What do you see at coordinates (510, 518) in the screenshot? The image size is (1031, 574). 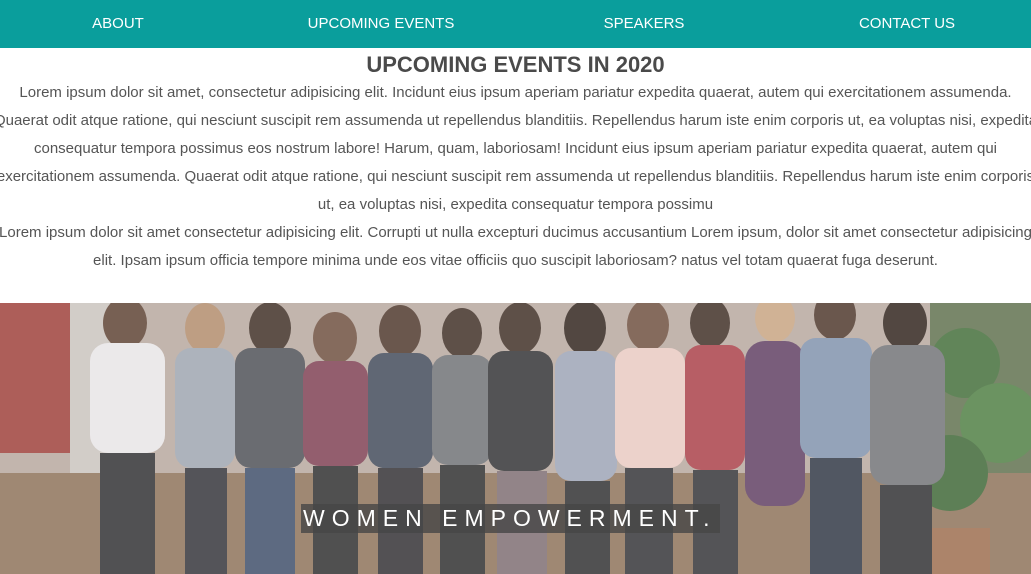 I see `hero-caption: WOMEN EMPOWERMENT.` at bounding box center [510, 518].